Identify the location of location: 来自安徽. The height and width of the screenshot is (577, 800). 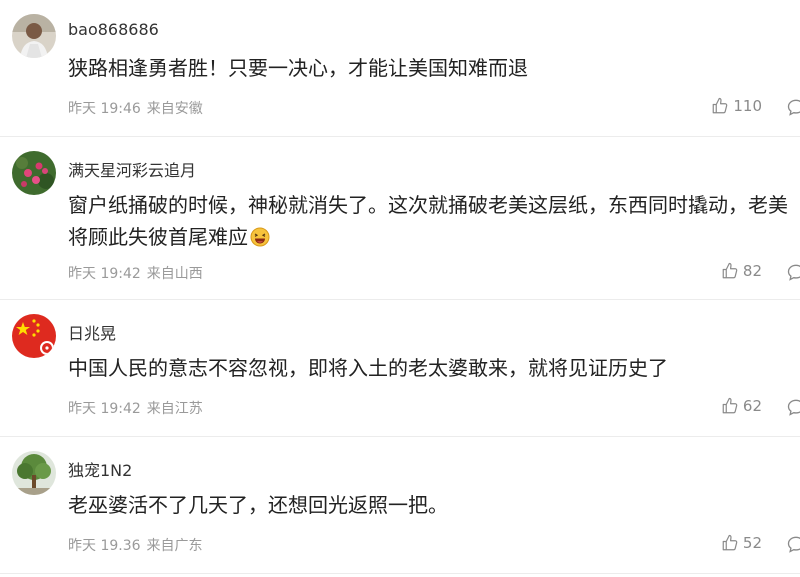
(174, 109).